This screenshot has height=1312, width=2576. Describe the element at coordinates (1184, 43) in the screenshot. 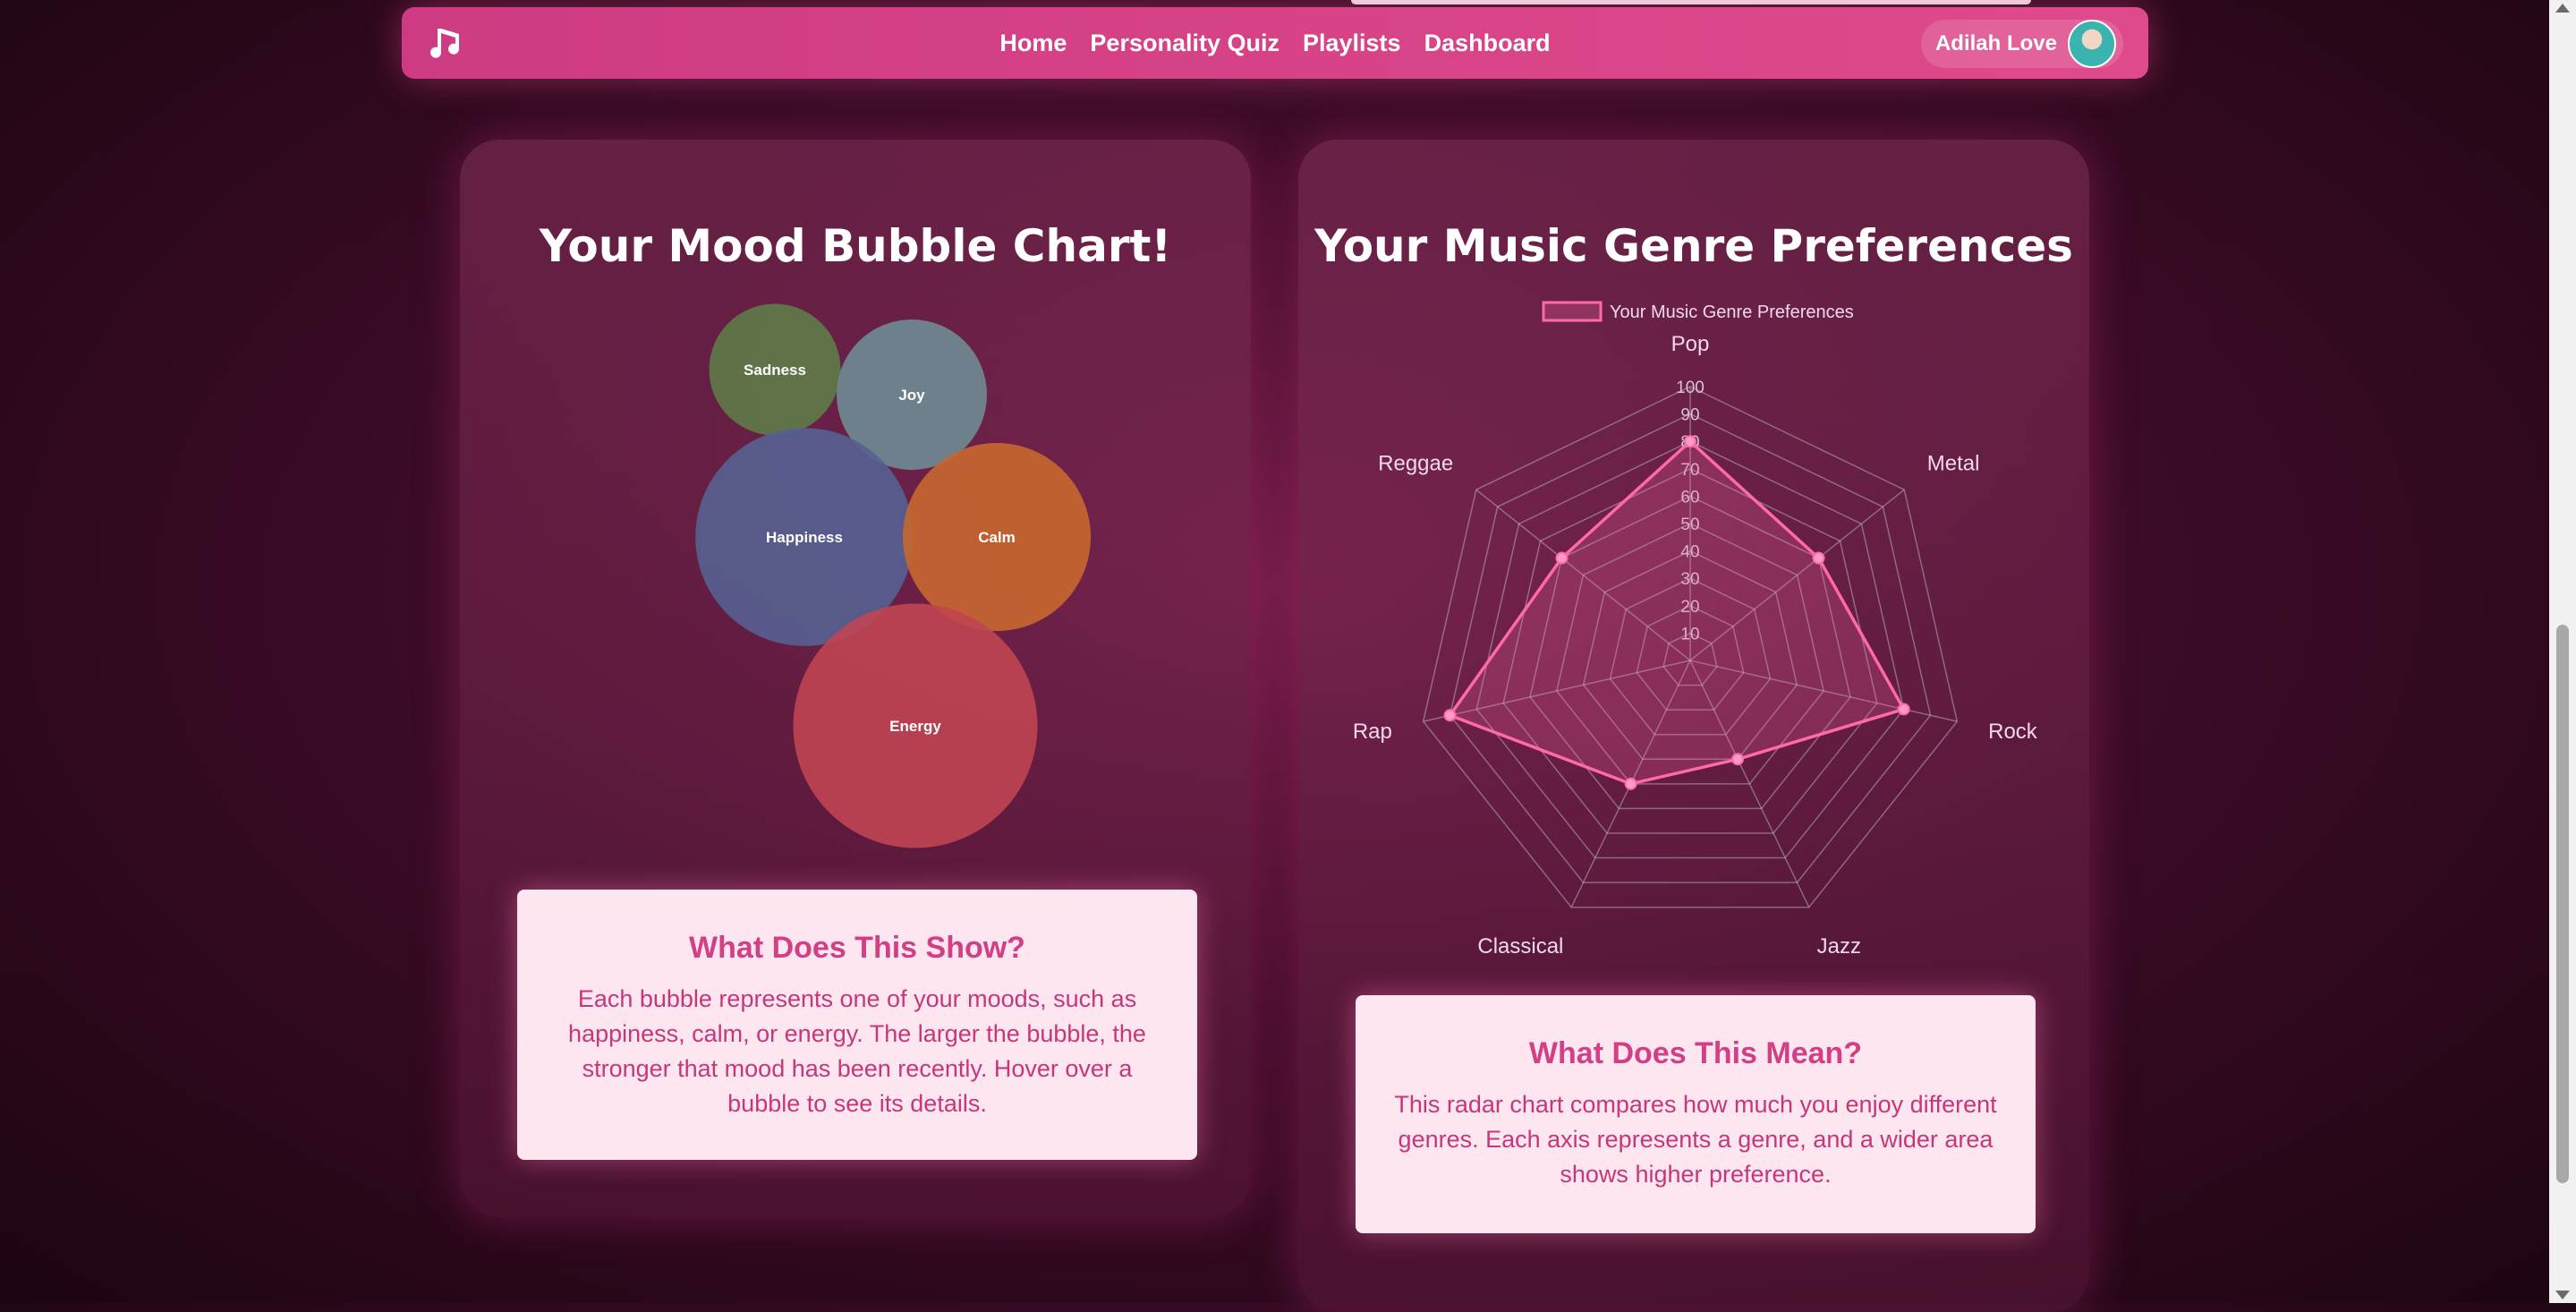

I see `nav-personality-quiz: Personality Quiz` at that location.